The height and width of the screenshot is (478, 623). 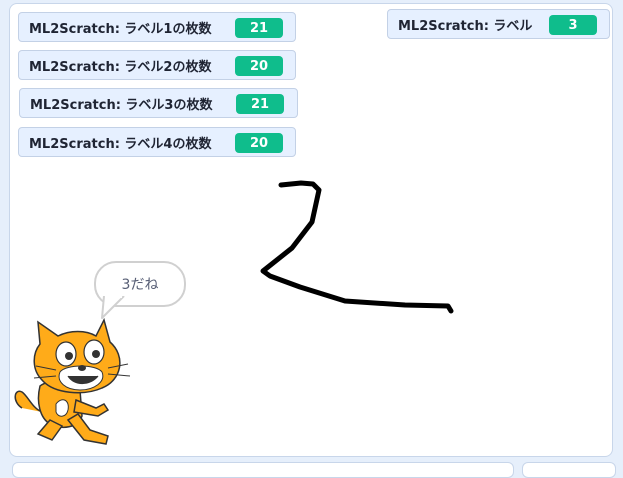 What do you see at coordinates (569, 470) in the screenshot?
I see `bottom-panel-right` at bounding box center [569, 470].